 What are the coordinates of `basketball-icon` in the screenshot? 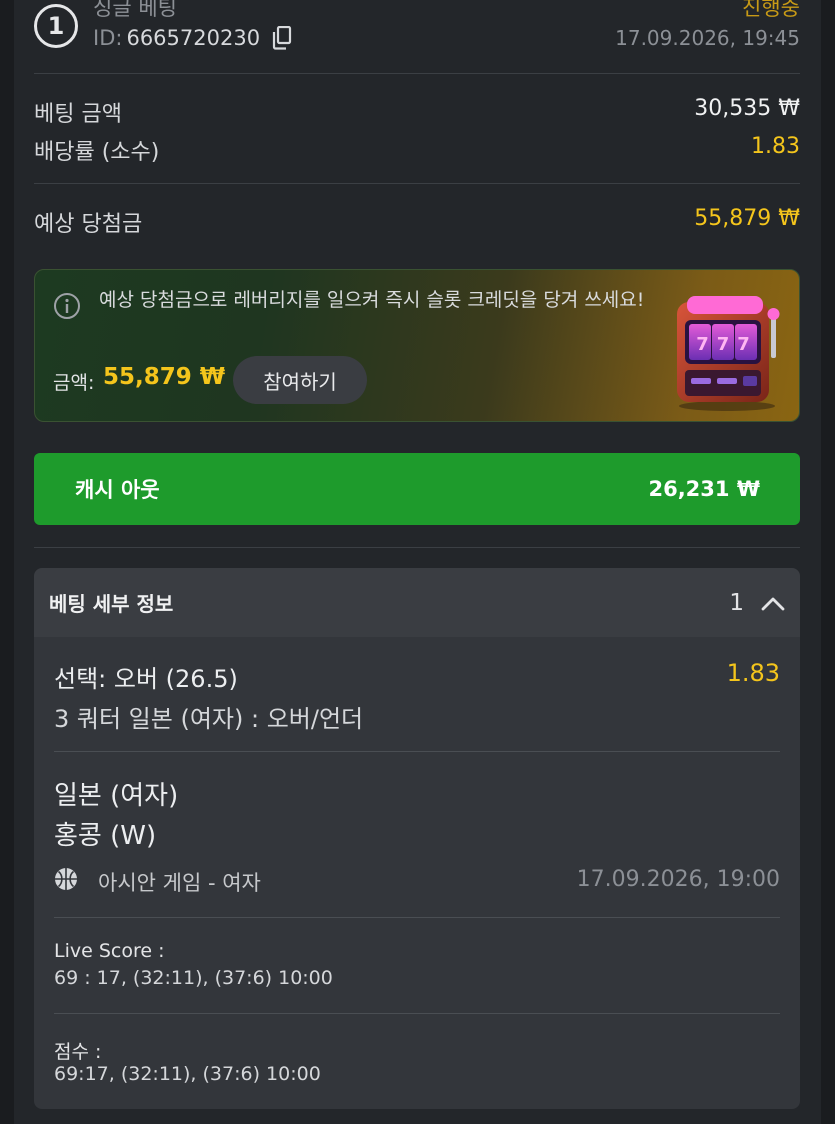 It's located at (66, 879).